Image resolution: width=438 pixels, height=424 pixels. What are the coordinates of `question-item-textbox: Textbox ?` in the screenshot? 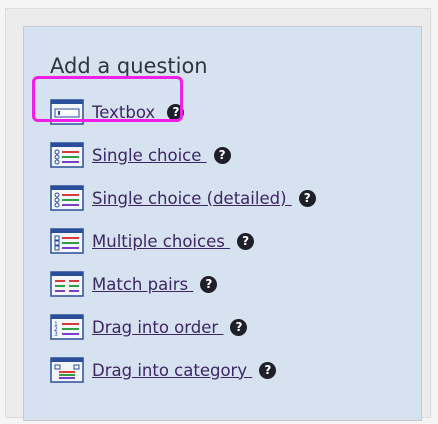 It's located at (117, 112).